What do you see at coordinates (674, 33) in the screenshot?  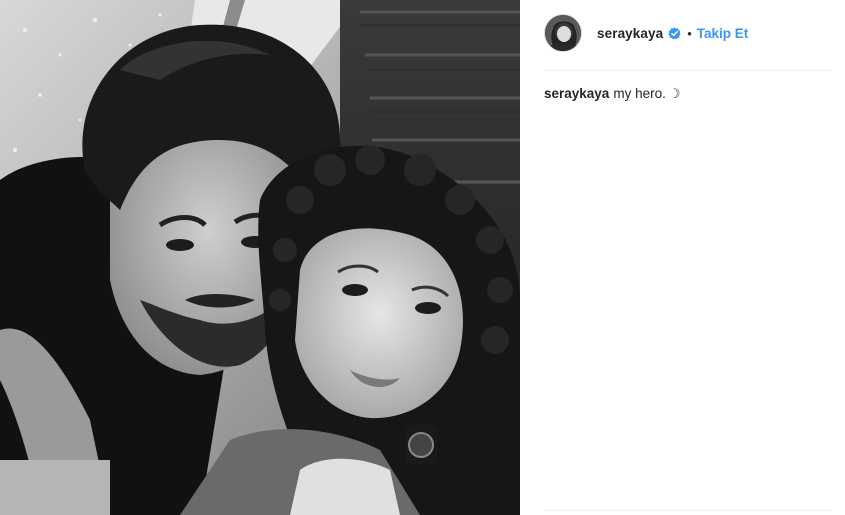 I see `verified-badge-icon` at bounding box center [674, 33].